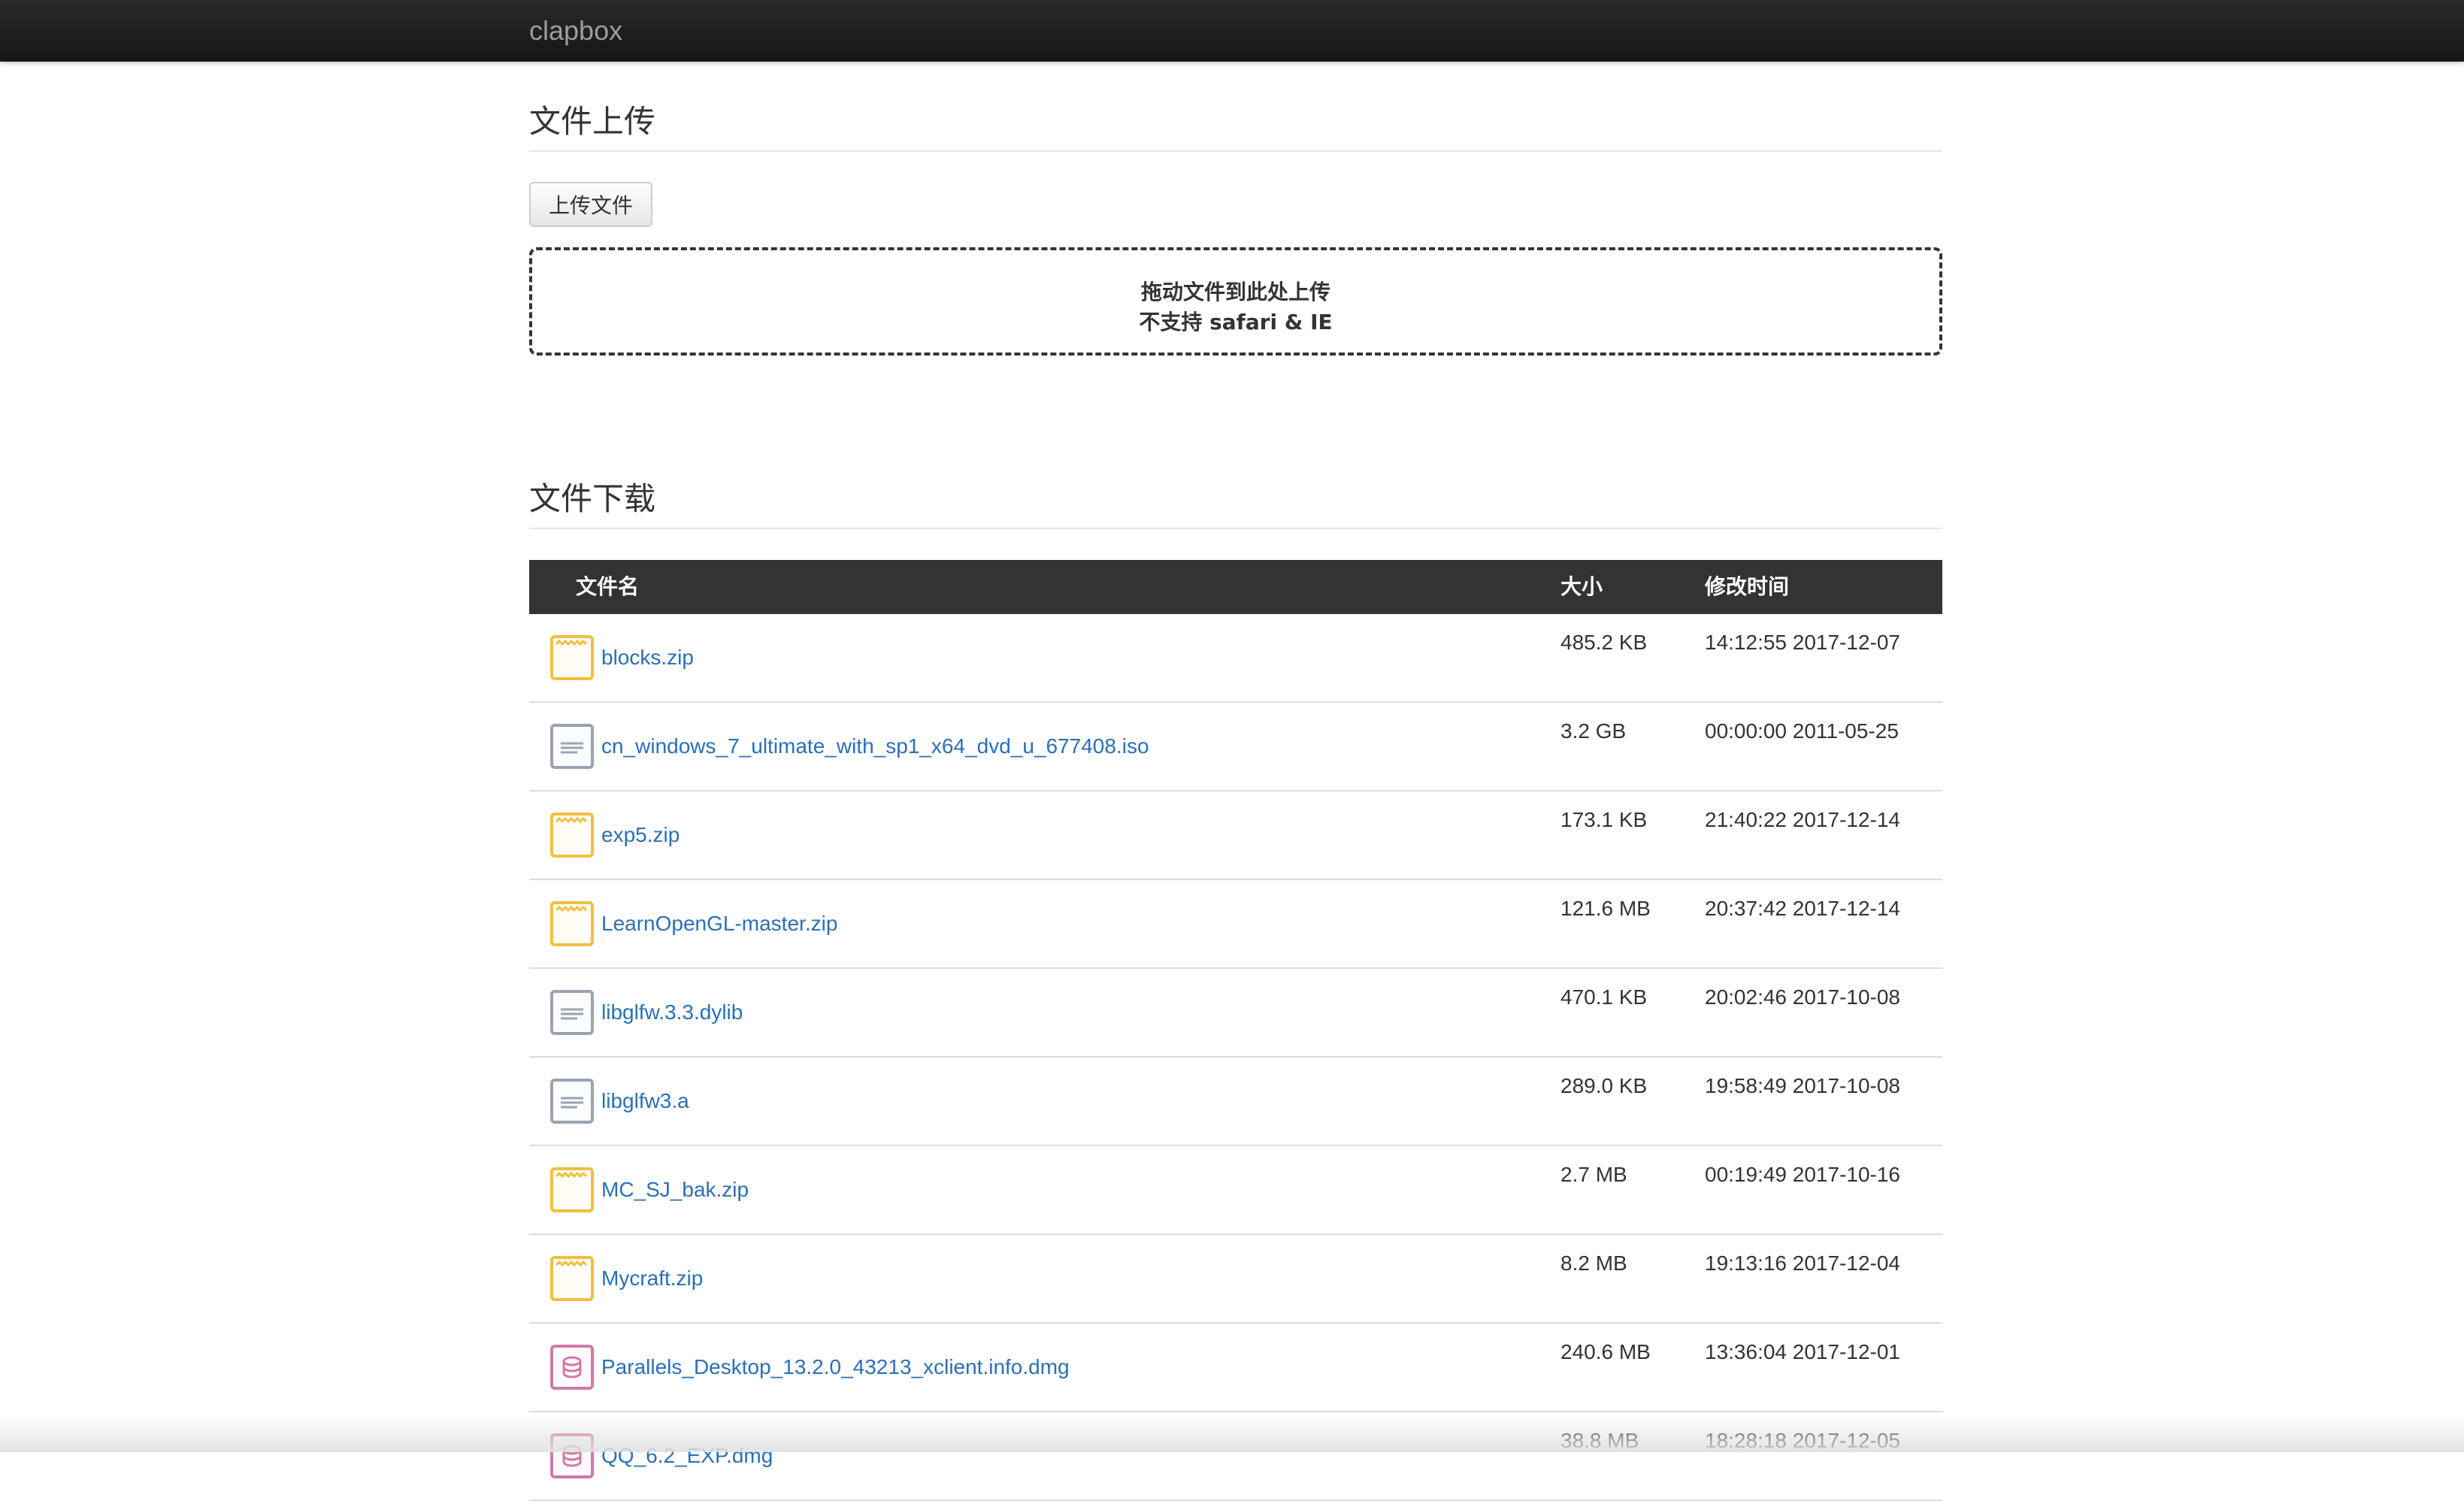 Image resolution: width=2464 pixels, height=1501 pixels. What do you see at coordinates (1802, 997) in the screenshot?
I see `file-modified-time: 20:02:46 2017-10-08` at bounding box center [1802, 997].